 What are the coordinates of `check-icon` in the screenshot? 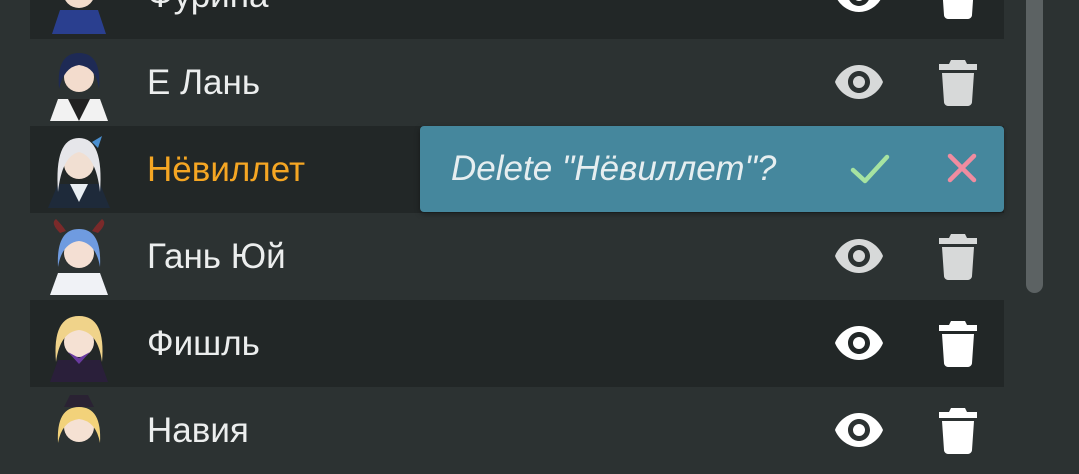 It's located at (870, 169).